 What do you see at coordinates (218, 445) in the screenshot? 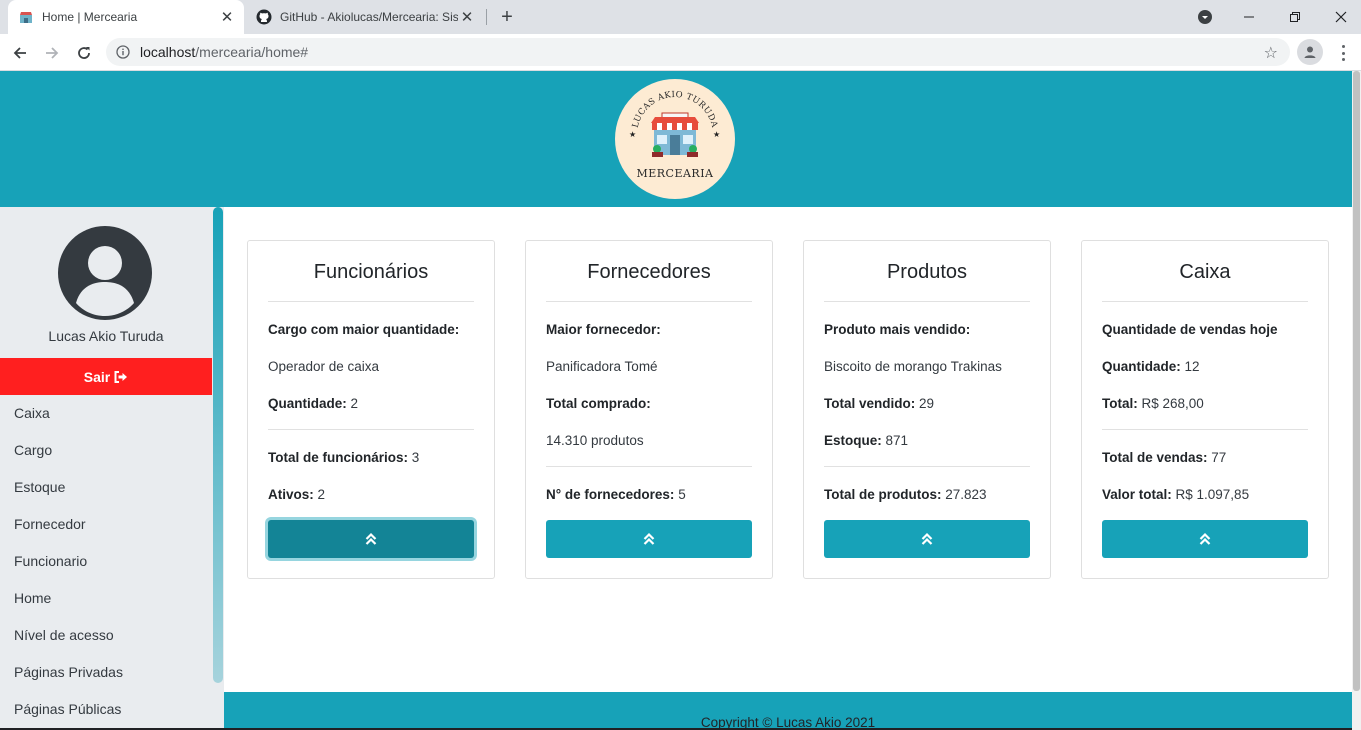
I see `sidebar-scrollbar-thumb` at bounding box center [218, 445].